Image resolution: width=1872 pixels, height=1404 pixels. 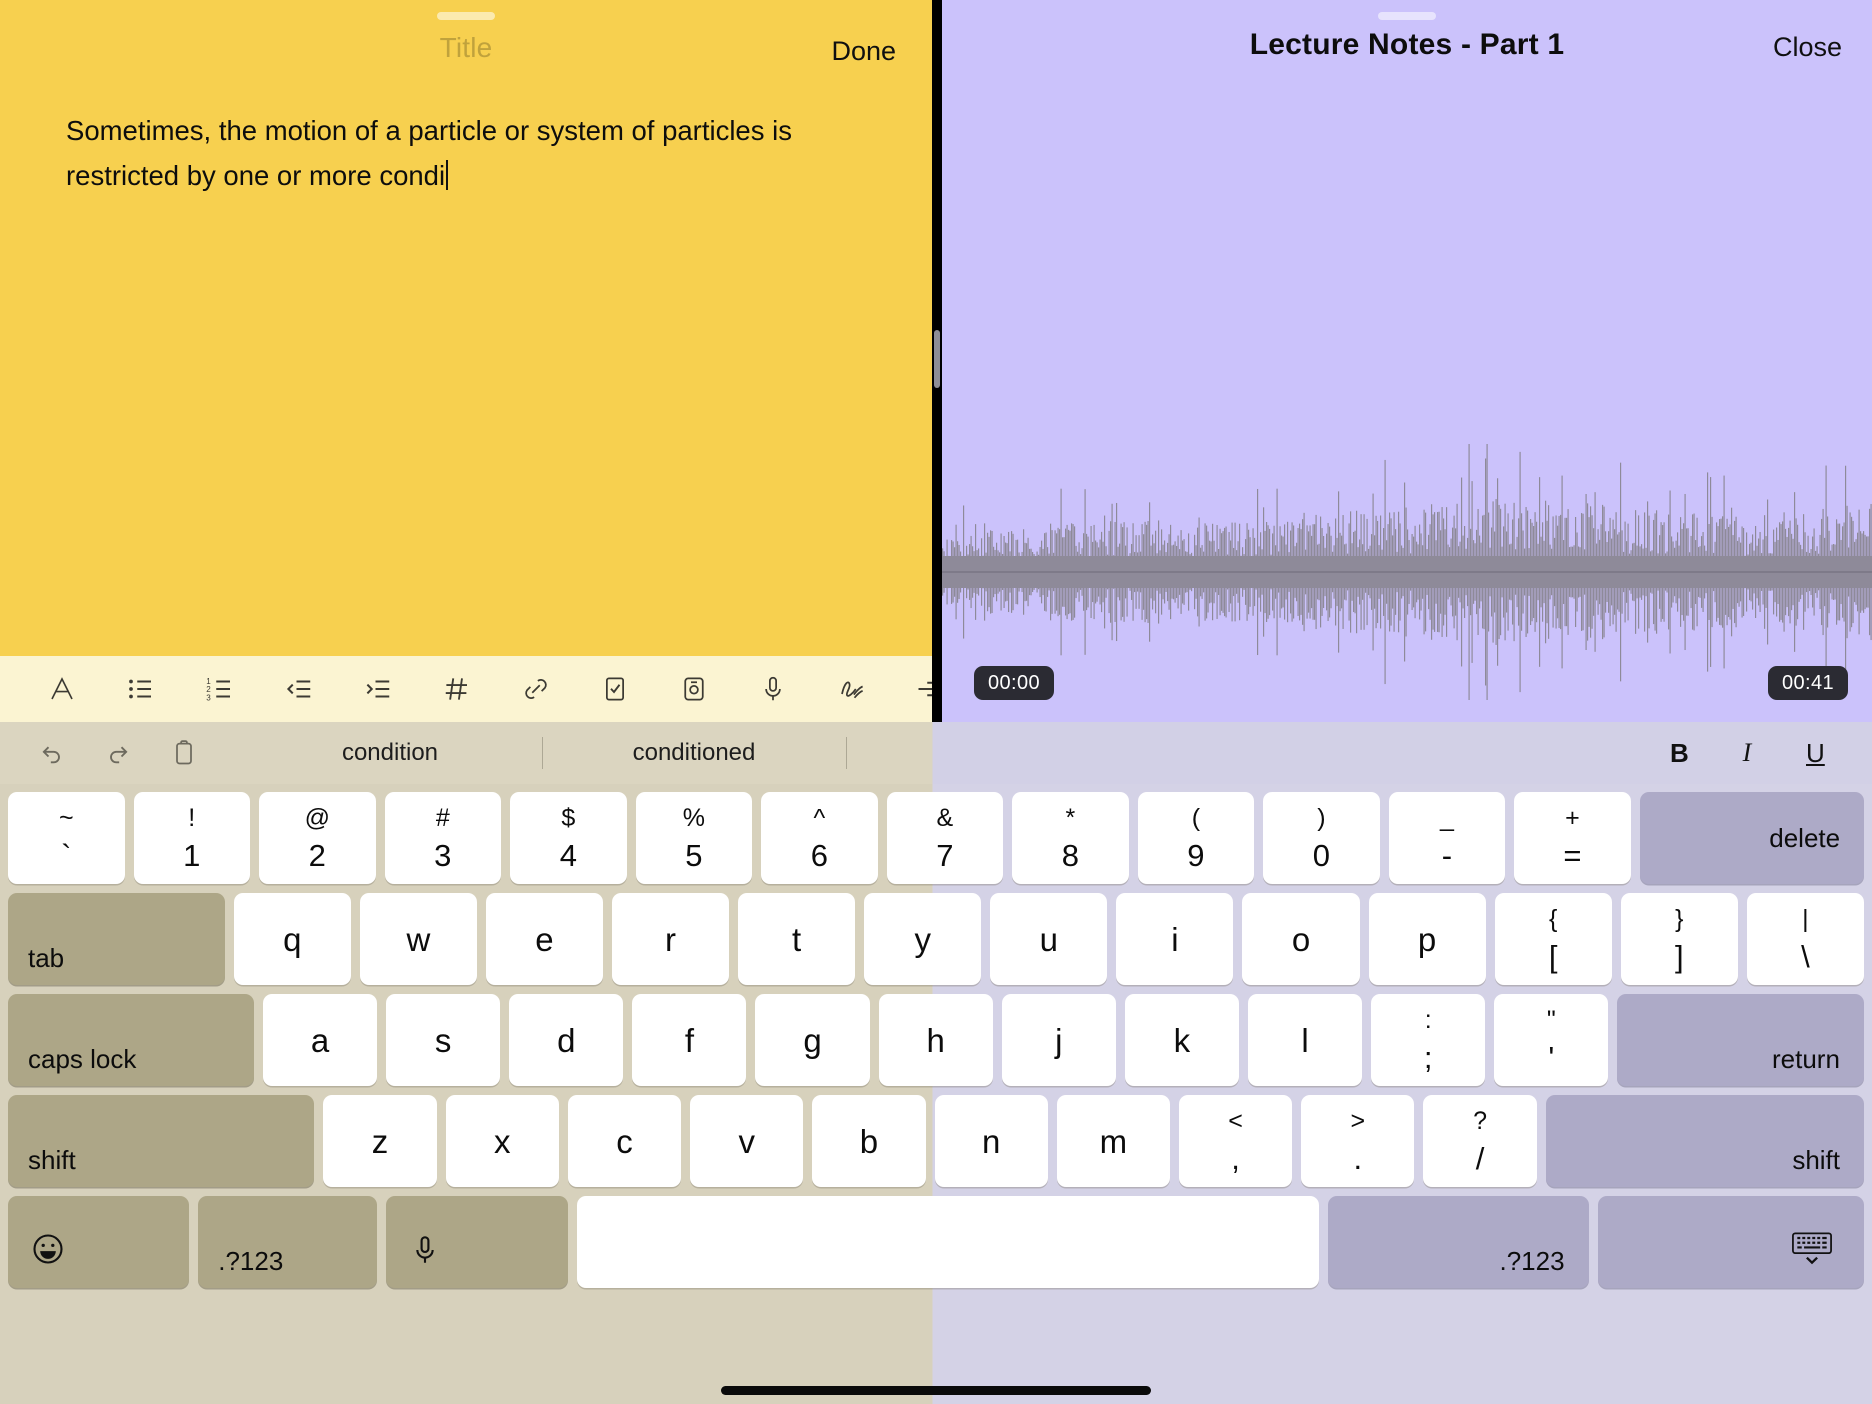 What do you see at coordinates (443, 1040) in the screenshot?
I see `key-s: s` at bounding box center [443, 1040].